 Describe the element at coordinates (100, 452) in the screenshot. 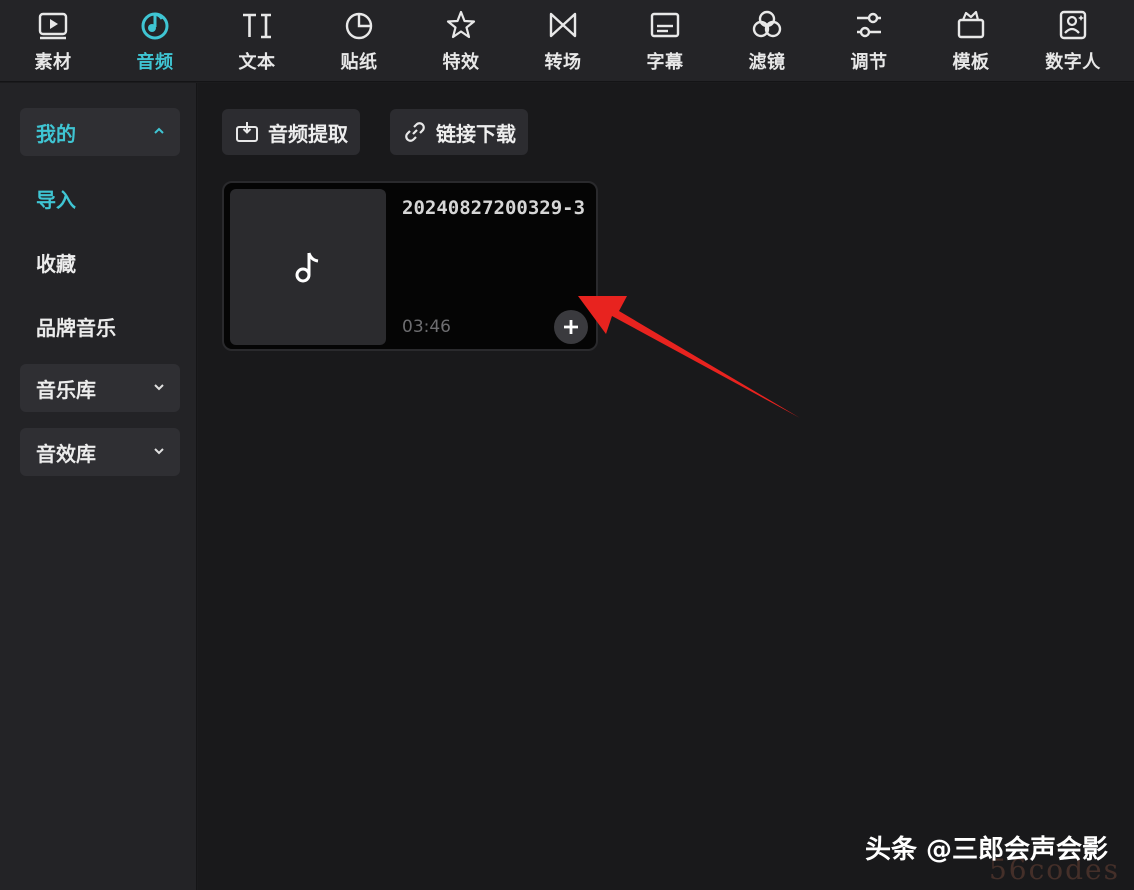

I see `sidebar-item-sound-effects: 音效库` at that location.